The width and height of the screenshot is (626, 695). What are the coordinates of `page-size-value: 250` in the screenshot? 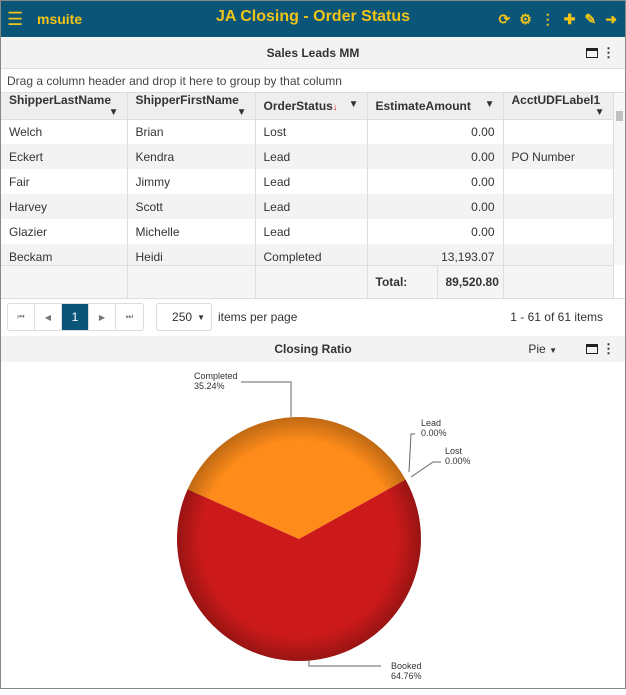 It's located at (182, 317).